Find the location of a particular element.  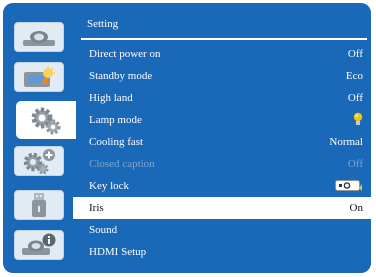

tab-extended-settings is located at coordinates (39, 161).